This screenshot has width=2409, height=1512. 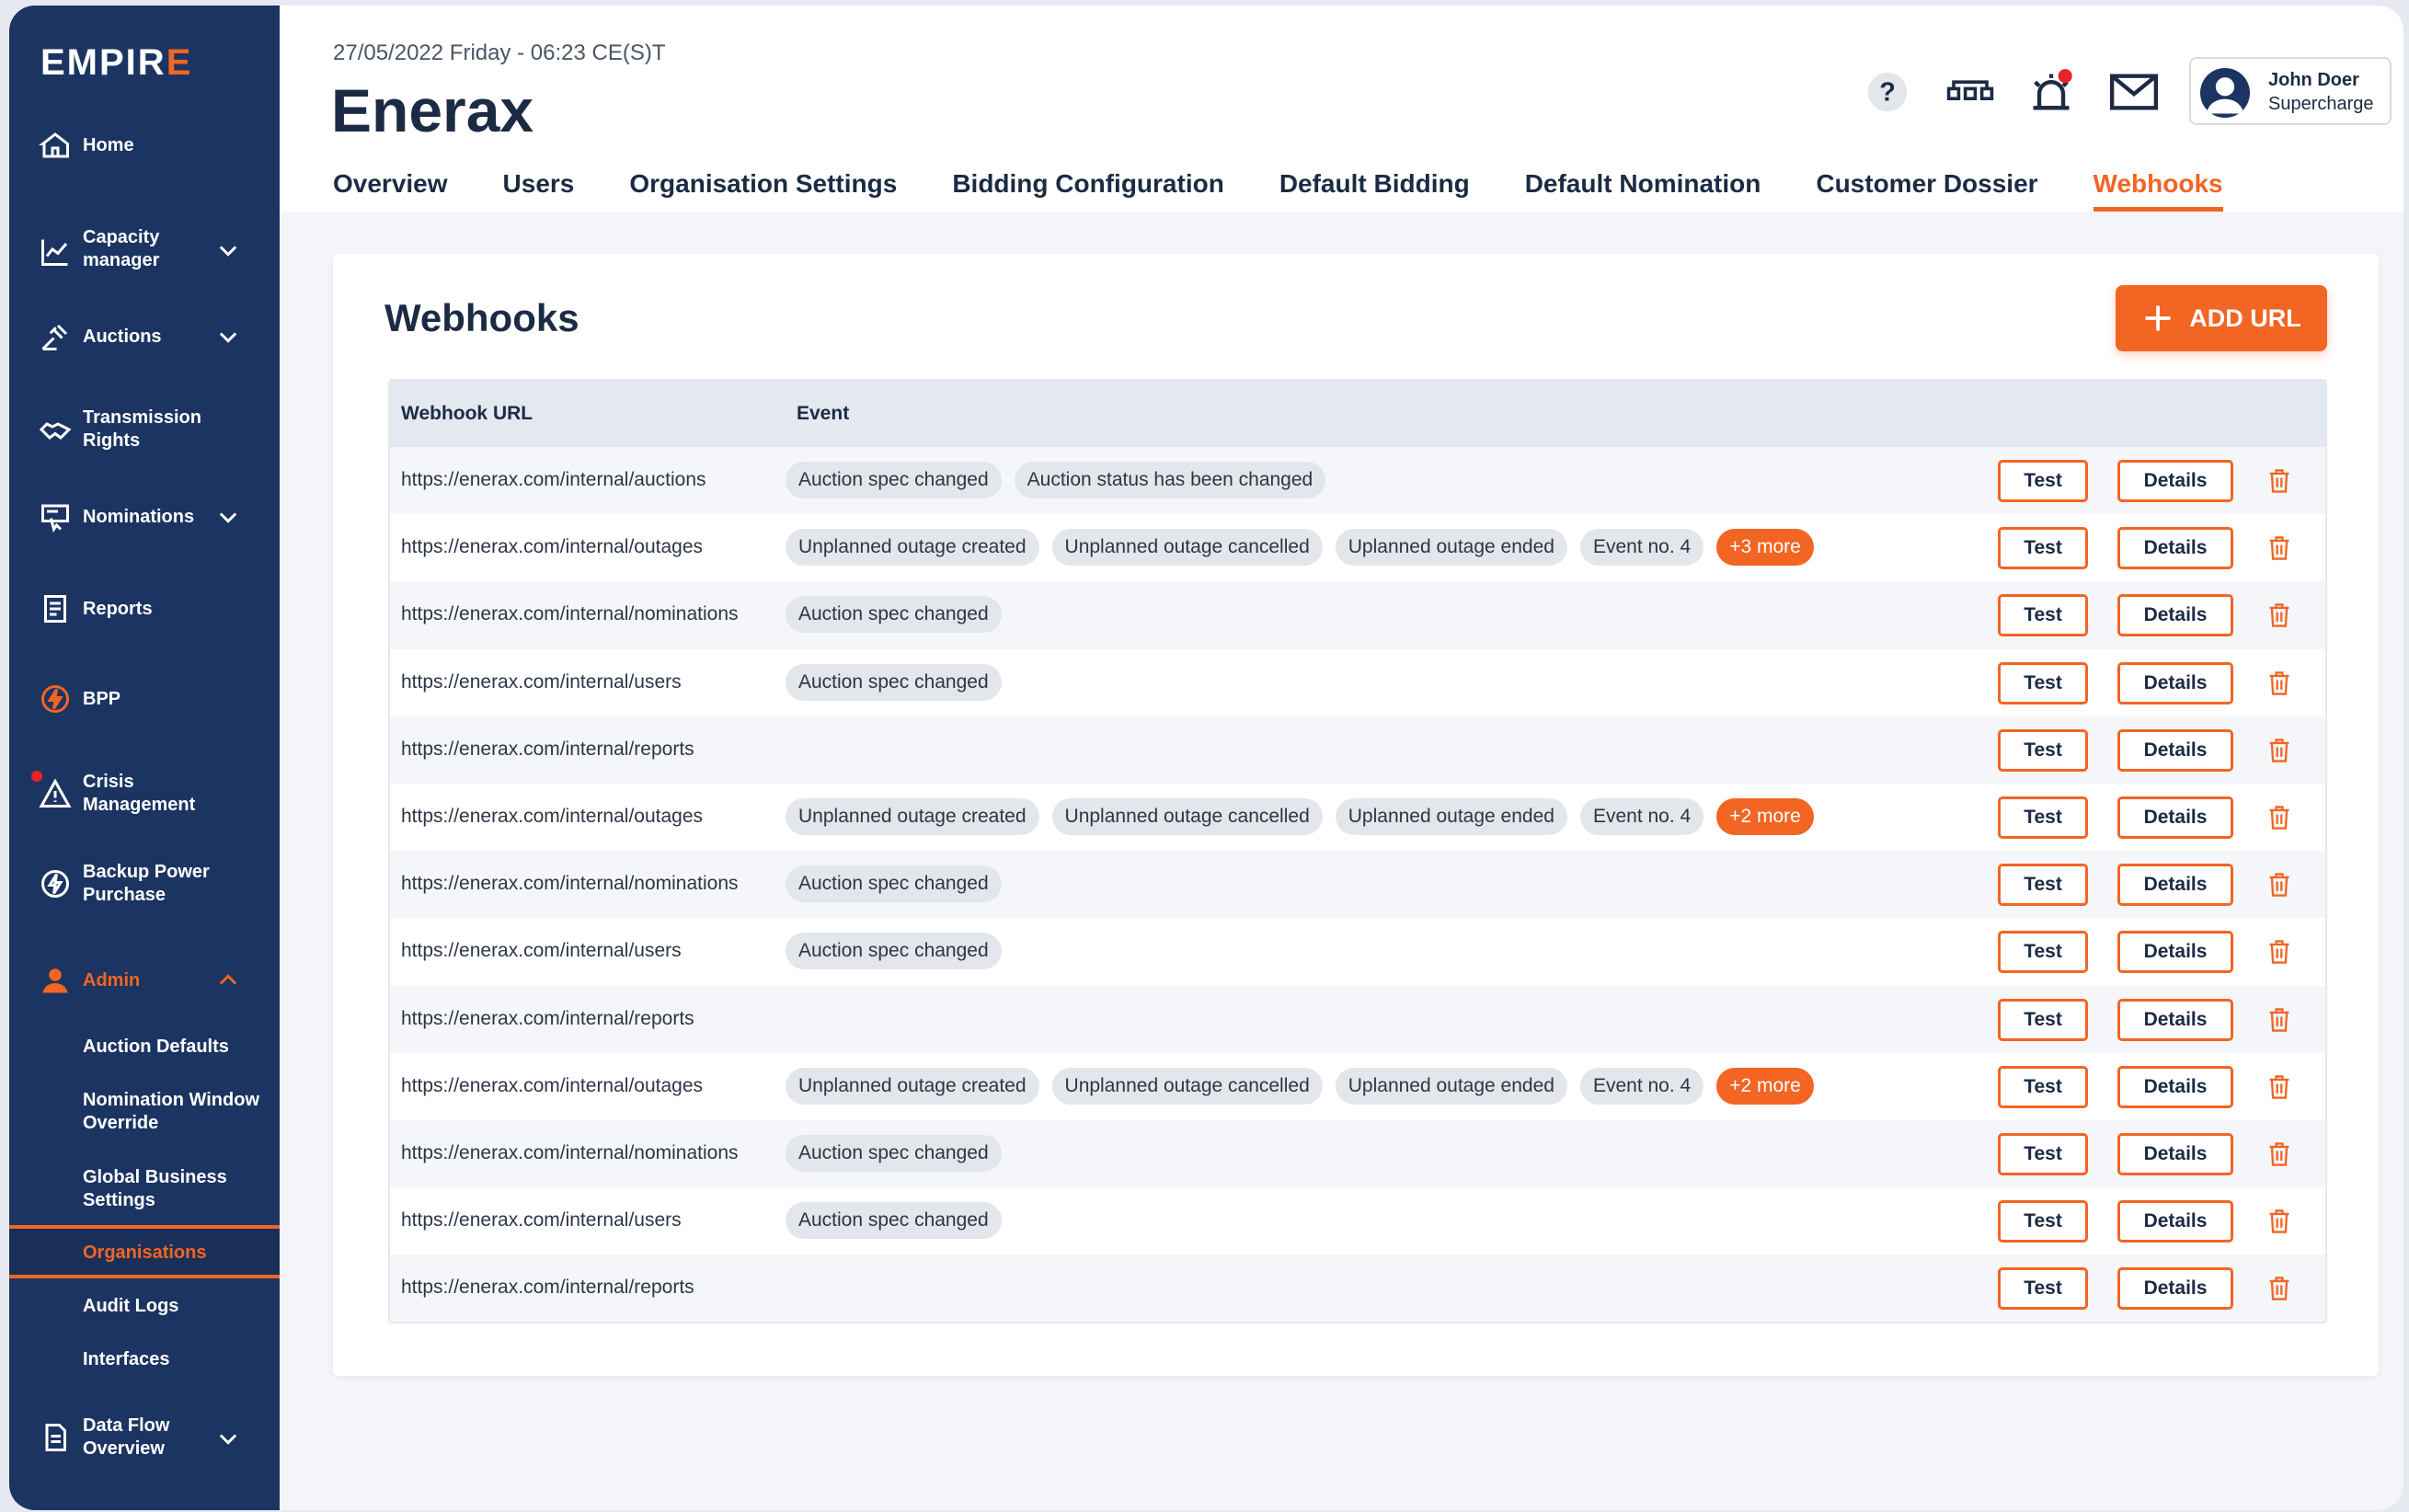 I want to click on user-icon, so click(x=55, y=980).